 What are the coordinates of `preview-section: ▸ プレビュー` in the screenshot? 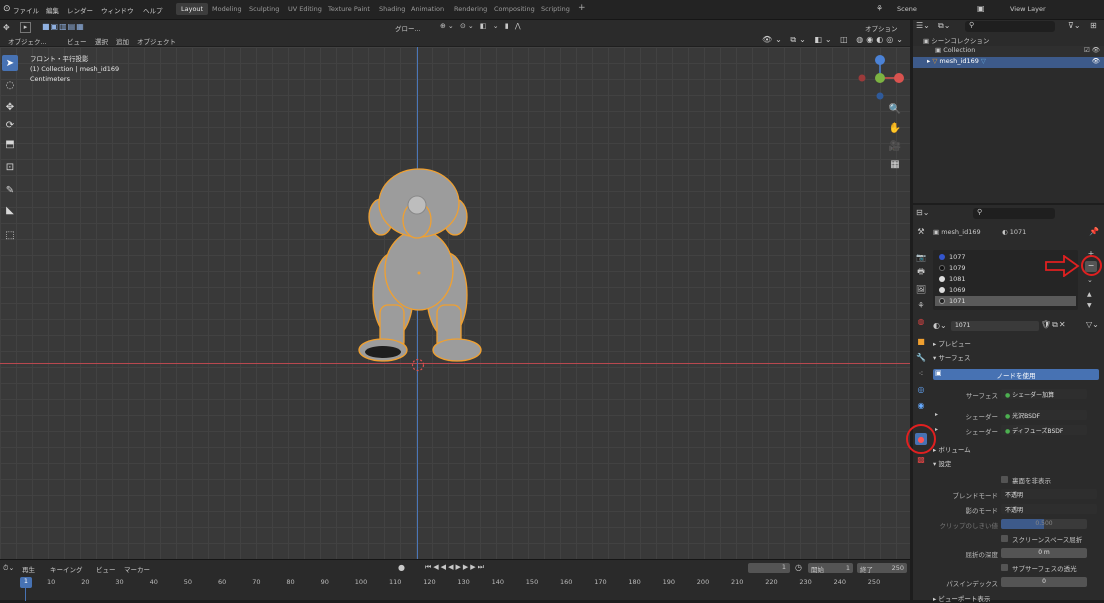 It's located at (952, 343).